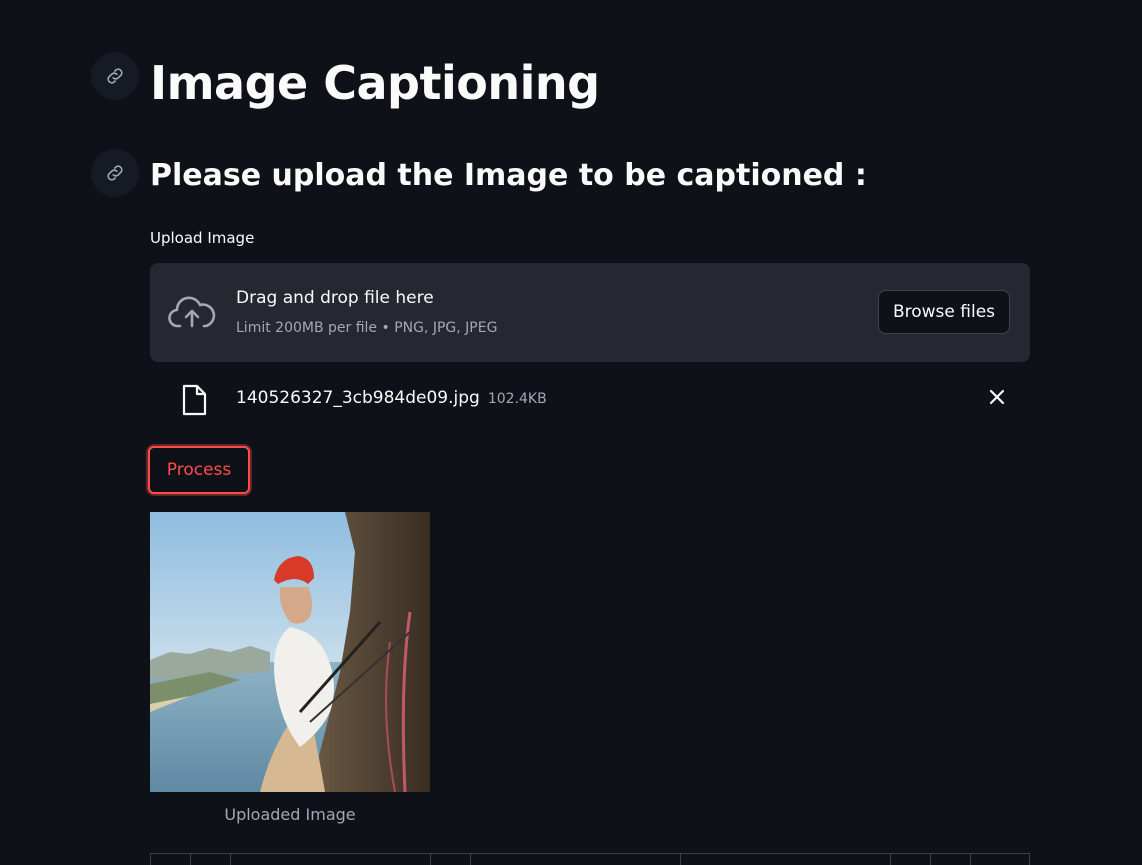 This screenshot has width=1142, height=865. I want to click on subtitle-anchor-link, so click(115, 173).